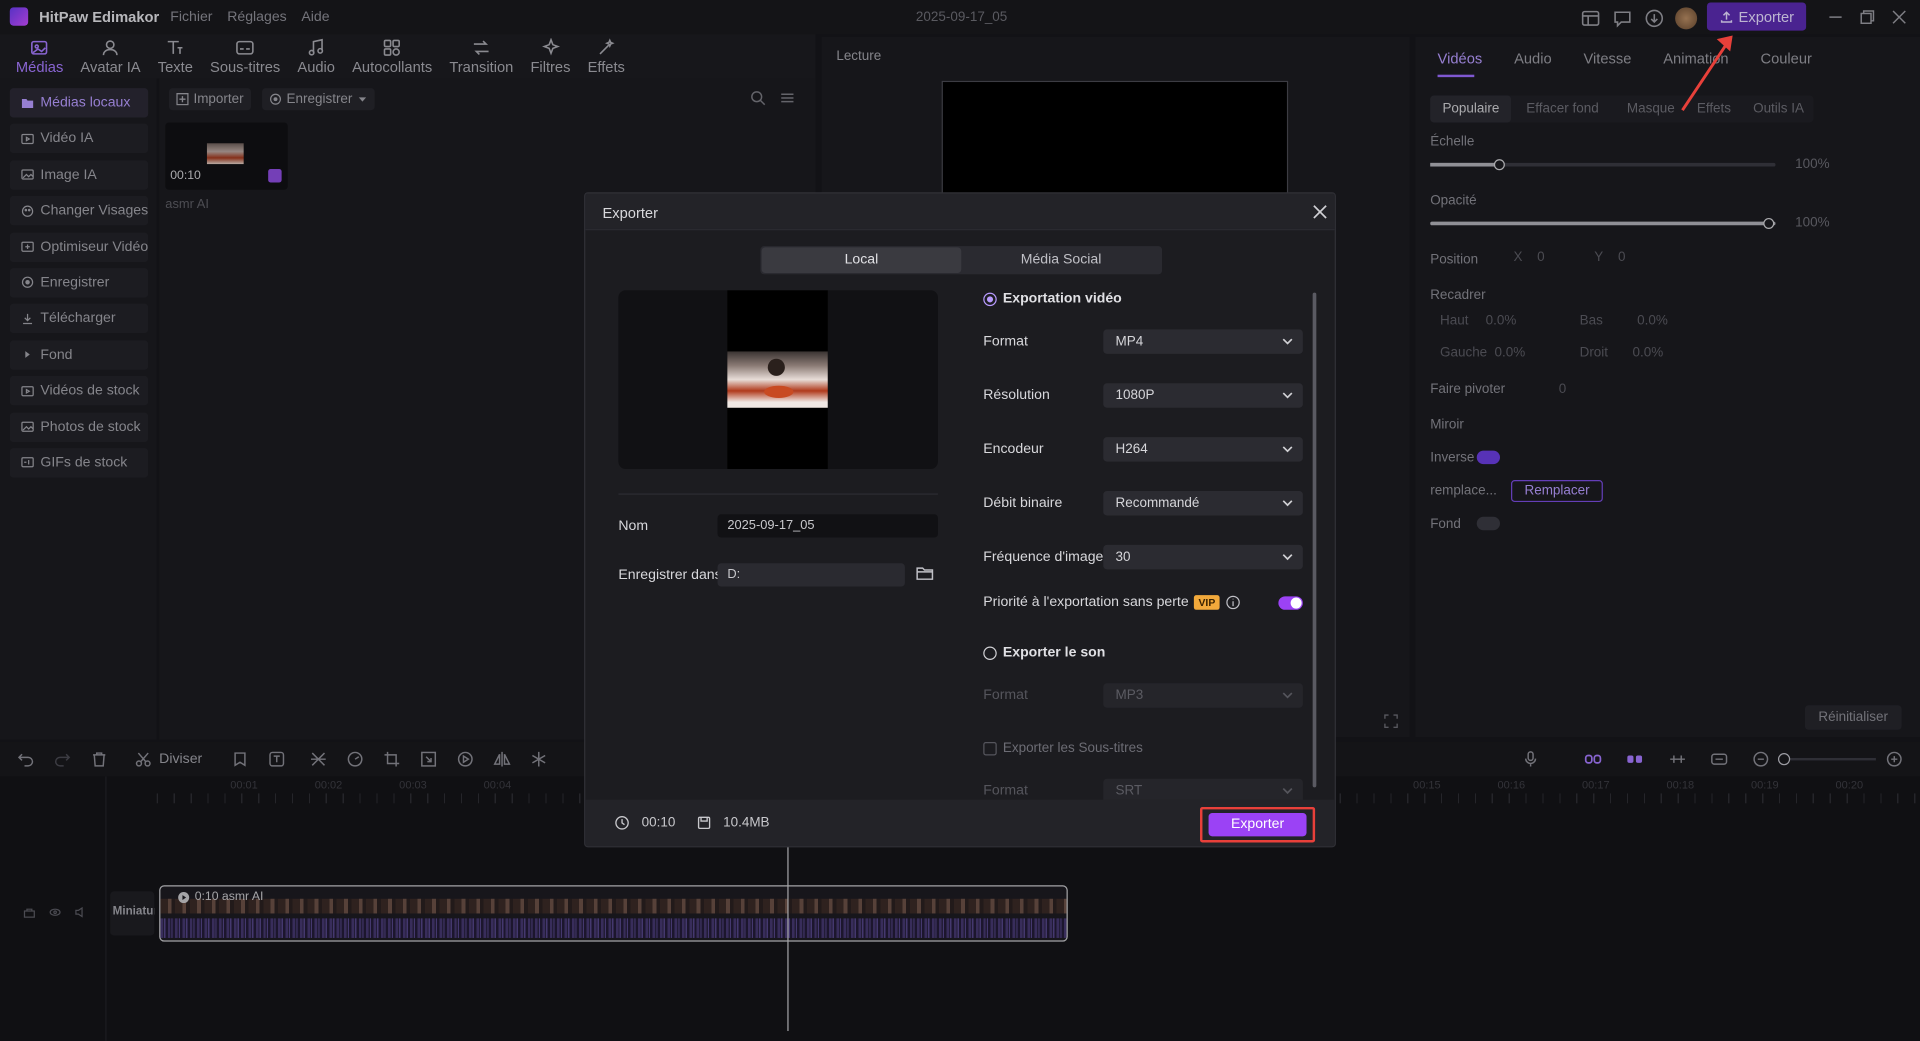 Image resolution: width=1920 pixels, height=1041 pixels. What do you see at coordinates (811, 575) in the screenshot?
I see `save-path-input: D:` at bounding box center [811, 575].